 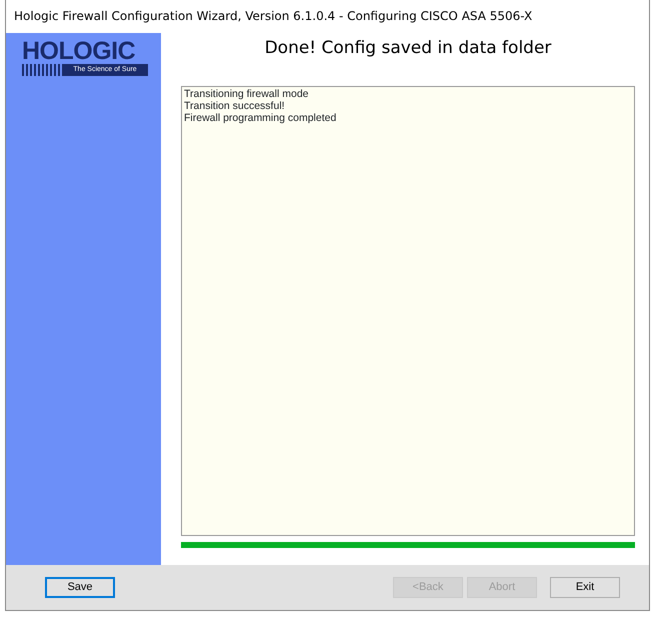 What do you see at coordinates (261, 118) in the screenshot?
I see `log-line: Firewall programming completed` at bounding box center [261, 118].